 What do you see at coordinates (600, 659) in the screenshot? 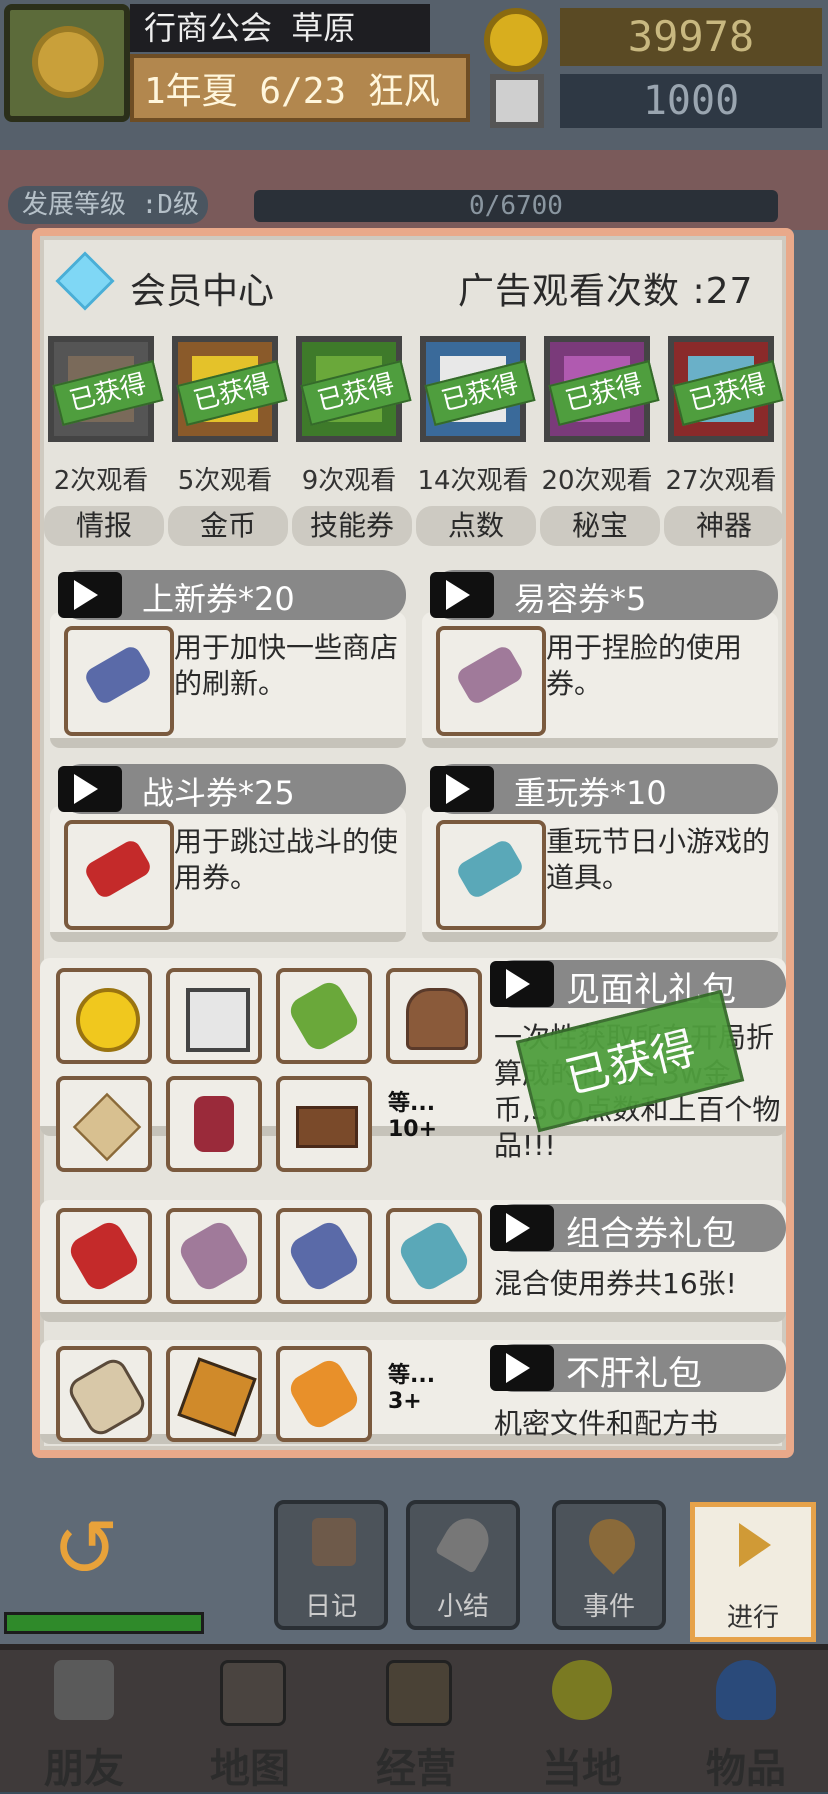
I see `coupon-card-face: 易容券*5 用于捏脸的使用券。` at bounding box center [600, 659].